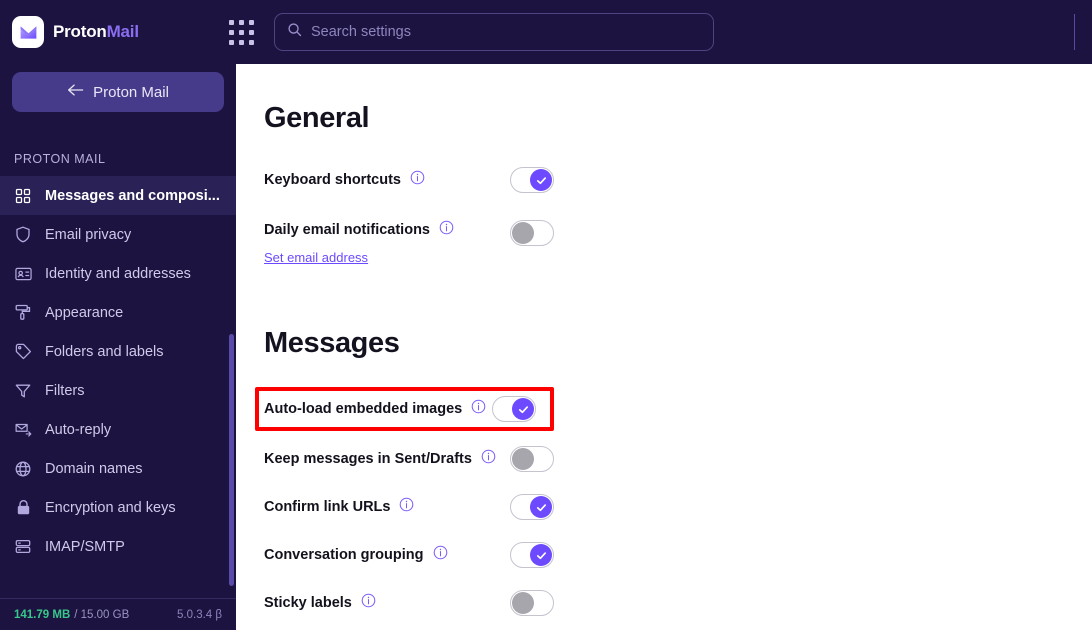  What do you see at coordinates (409, 603) in the screenshot?
I see `setting-row-sticky-labels: Sticky labels` at bounding box center [409, 603].